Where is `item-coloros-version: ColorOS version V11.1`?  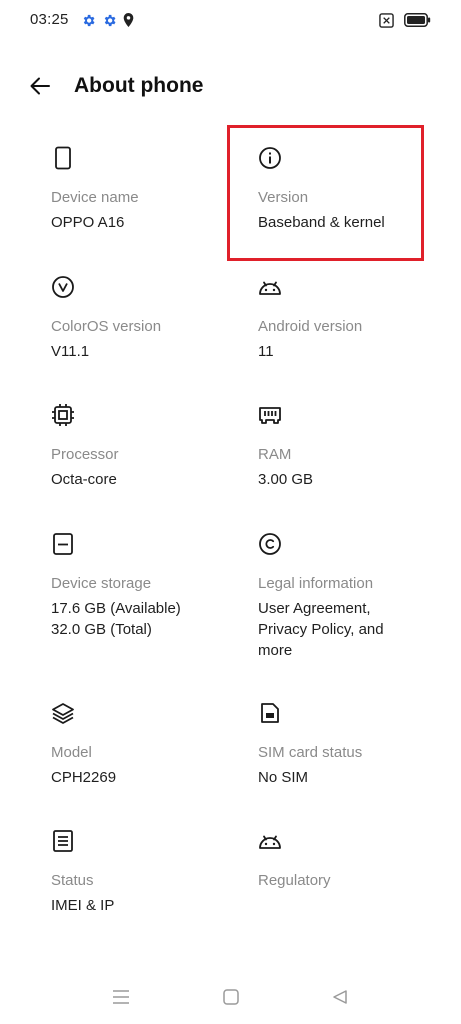
item-coloros-version: ColorOS version V11.1 is located at coordinates (146, 318).